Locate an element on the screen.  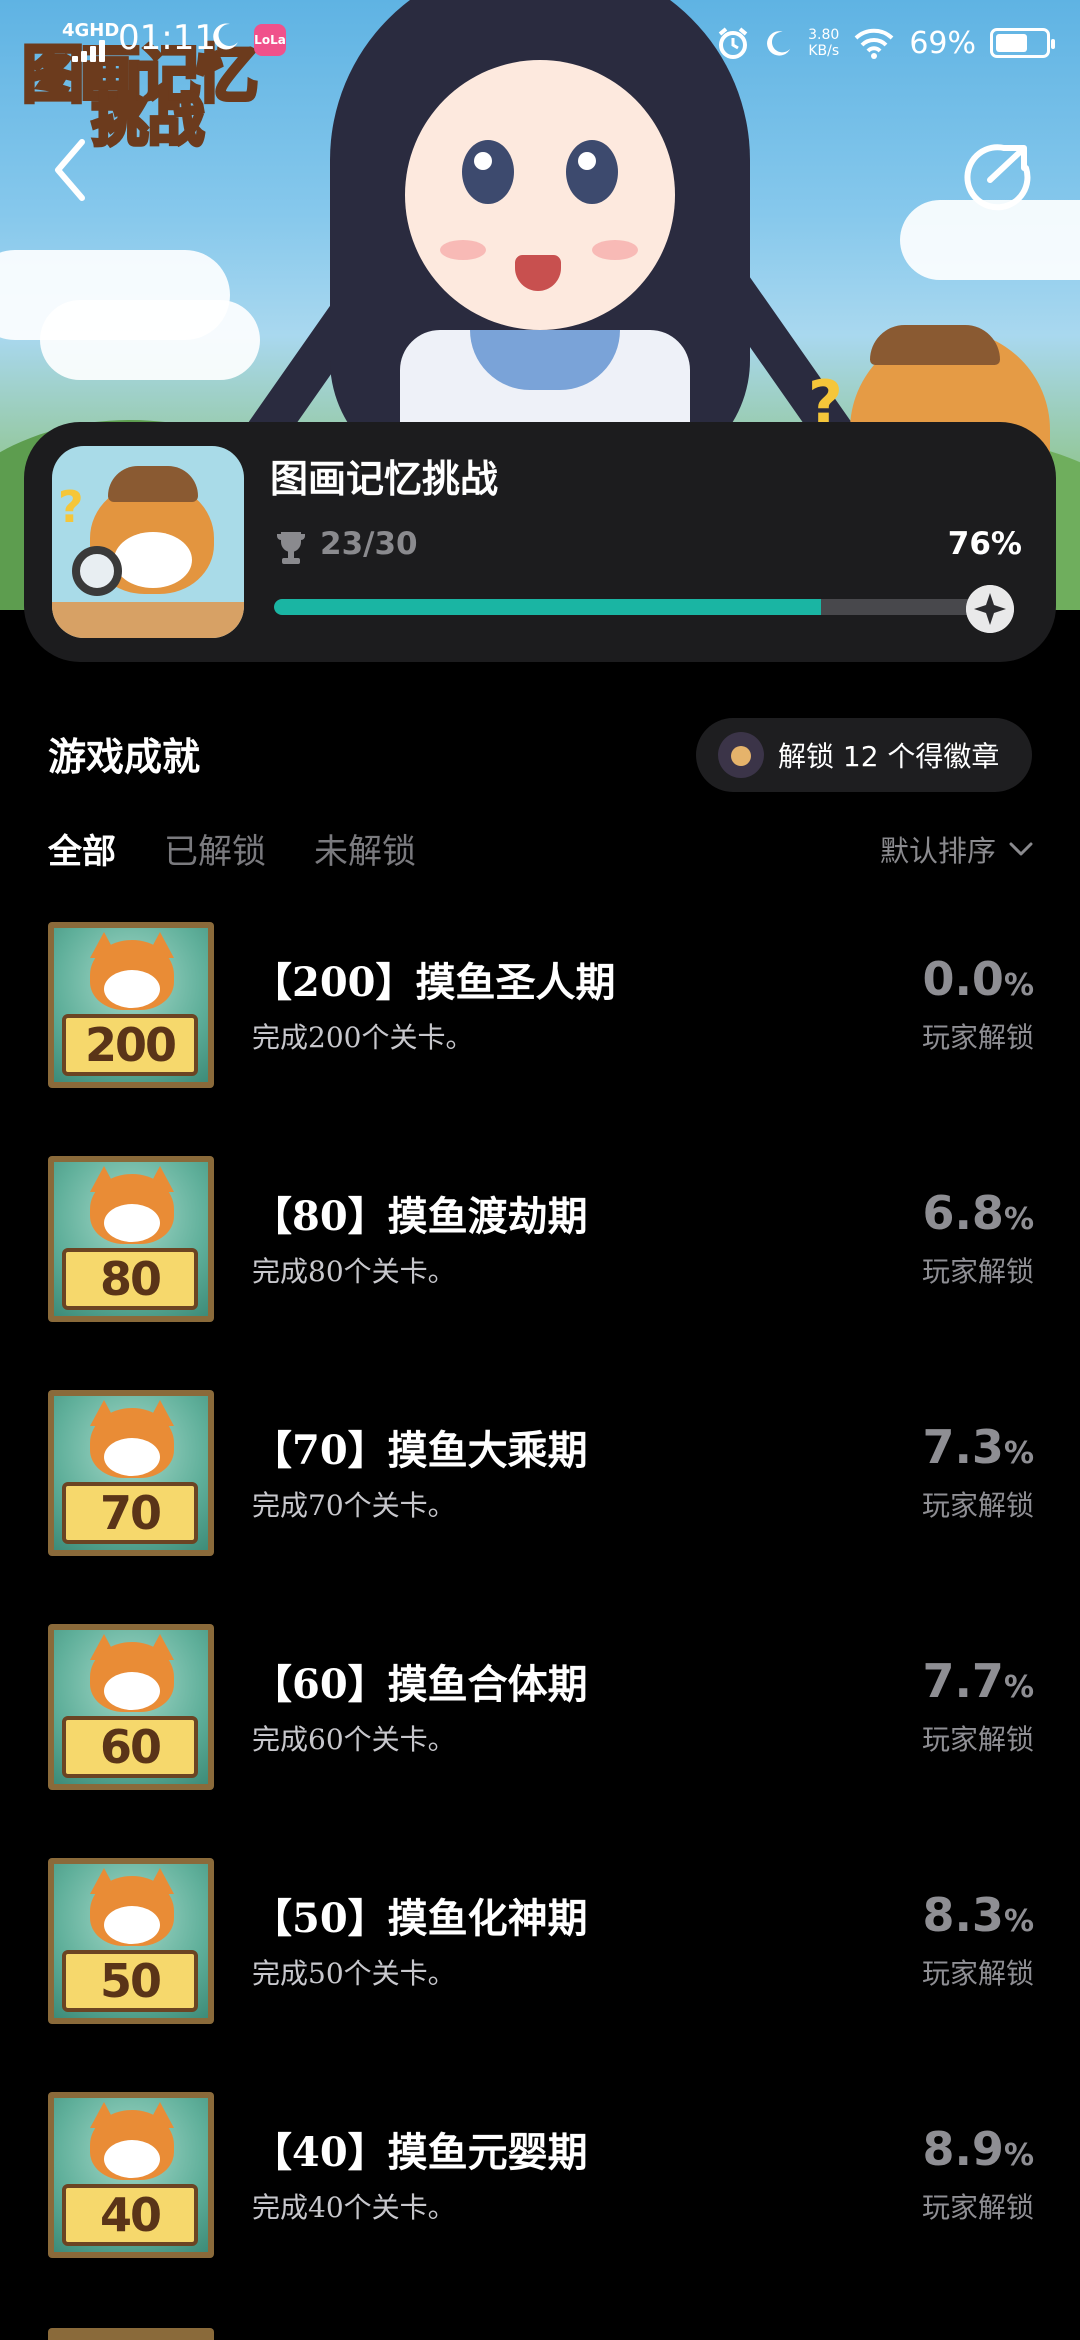
clock: 01:11 is located at coordinates (167, 38).